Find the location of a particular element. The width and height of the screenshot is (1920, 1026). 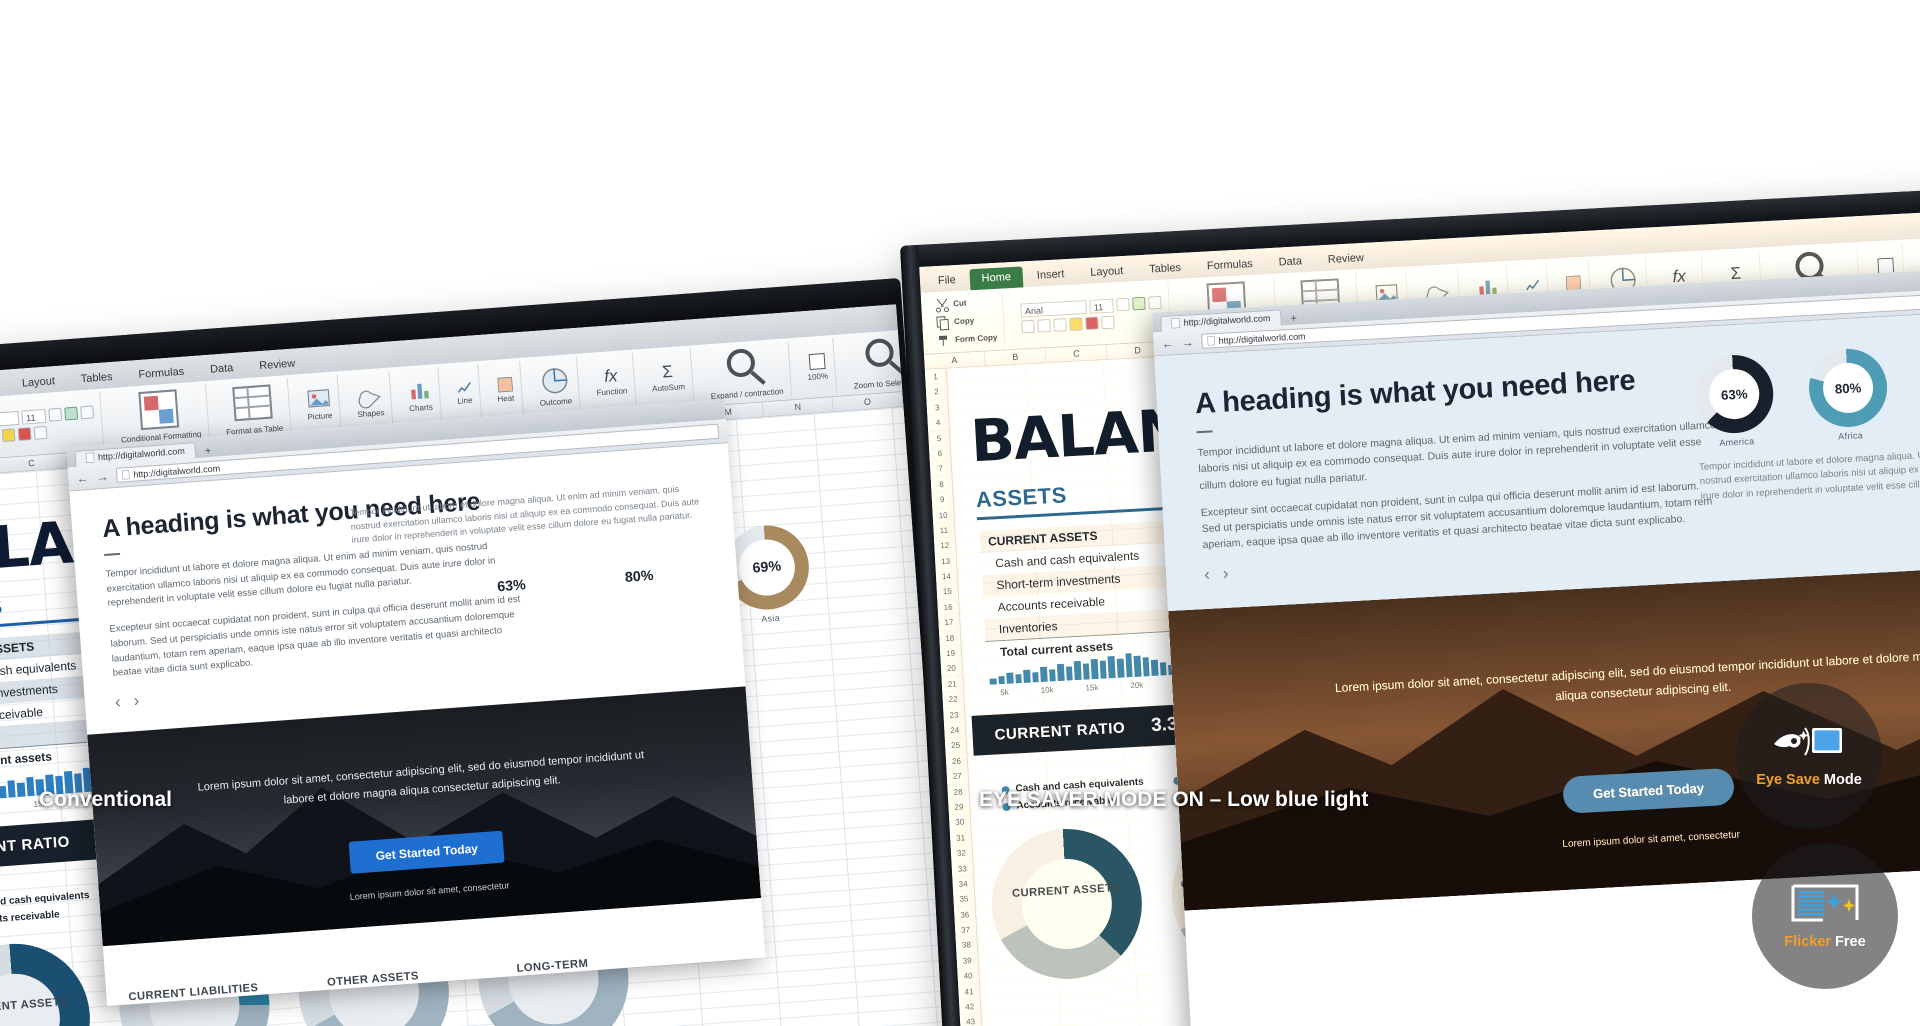

row-number: 5 is located at coordinates (939, 438).